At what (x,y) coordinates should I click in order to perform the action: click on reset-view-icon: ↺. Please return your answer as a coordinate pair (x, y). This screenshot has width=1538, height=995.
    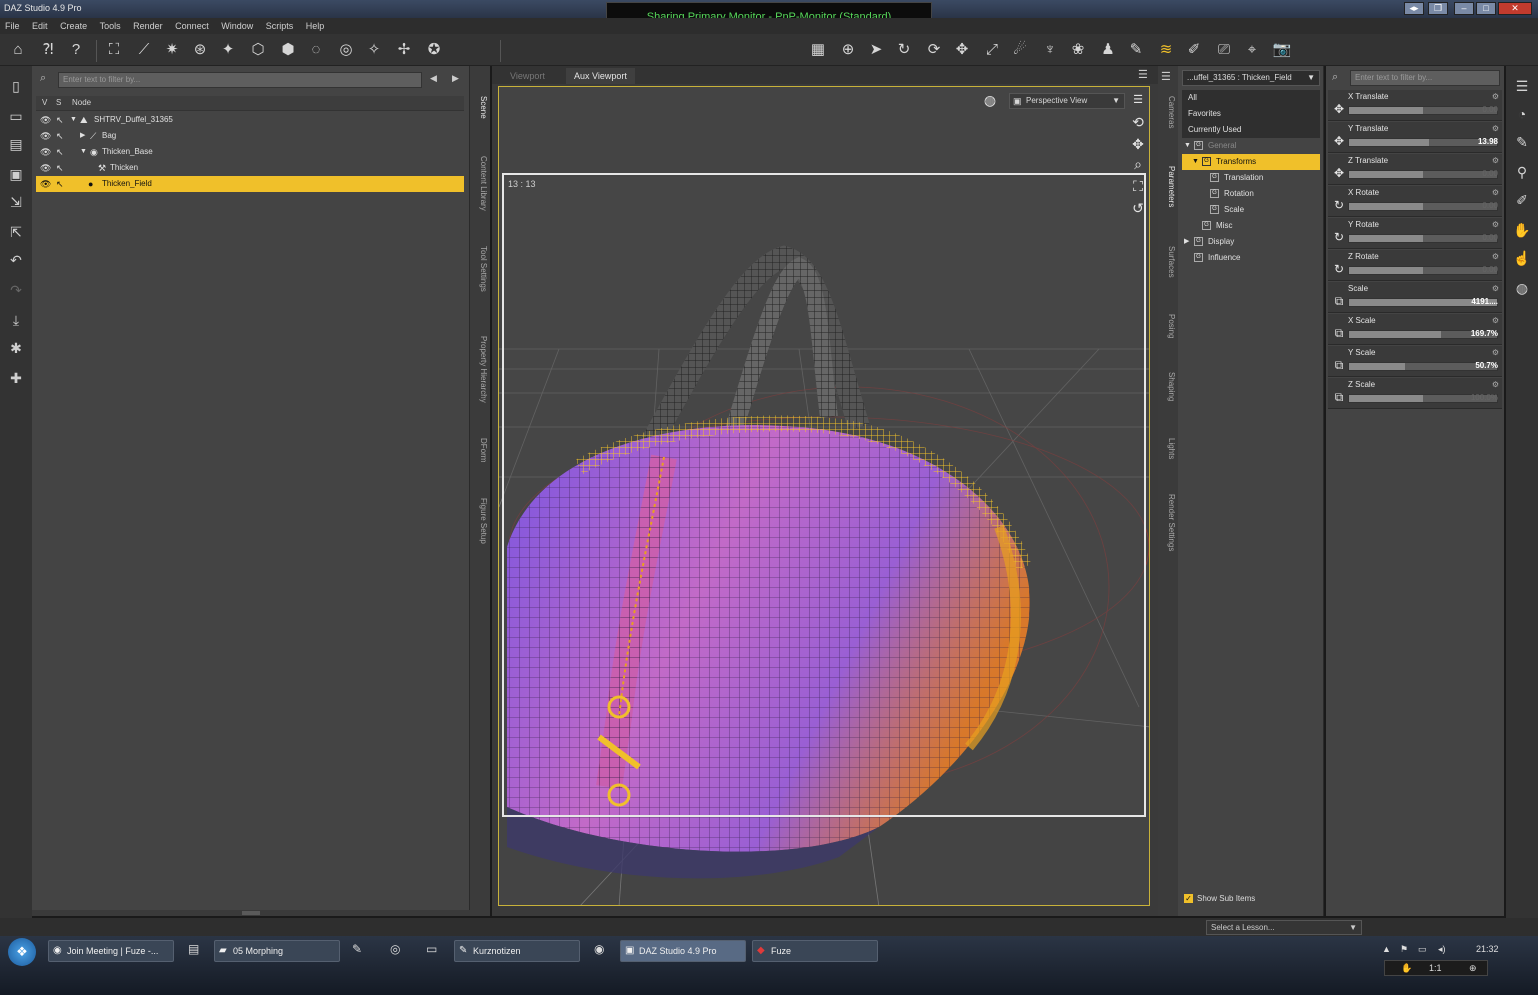
    Looking at the image, I should click on (1138, 208).